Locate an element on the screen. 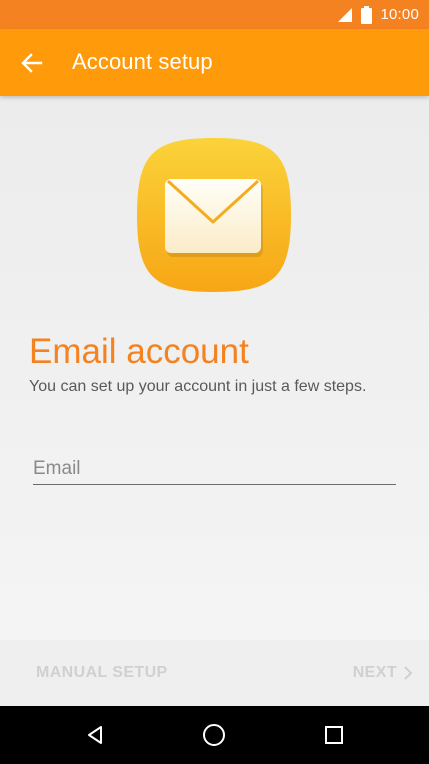 This screenshot has height=764, width=429. next-label: NEXT is located at coordinates (374, 672).